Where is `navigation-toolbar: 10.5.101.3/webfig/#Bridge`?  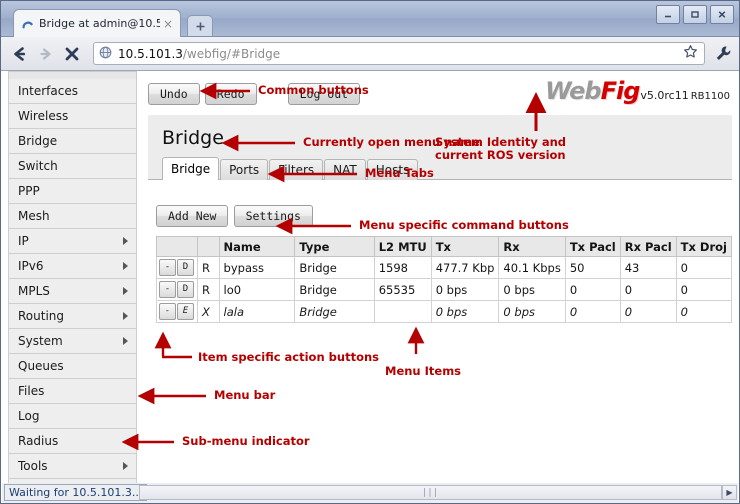
navigation-toolbar: 10.5.101.3/webfig/#Bridge is located at coordinates (370, 54).